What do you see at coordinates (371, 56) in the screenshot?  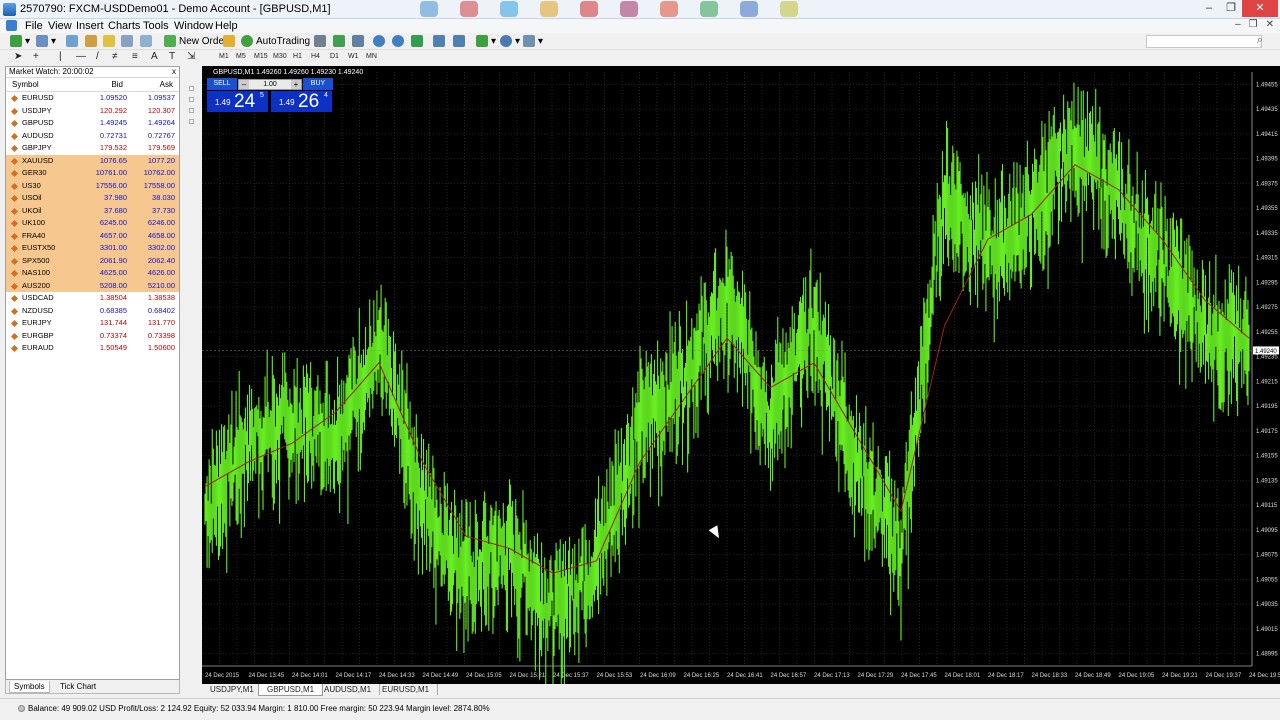 I see `timeframe-mn: MN` at bounding box center [371, 56].